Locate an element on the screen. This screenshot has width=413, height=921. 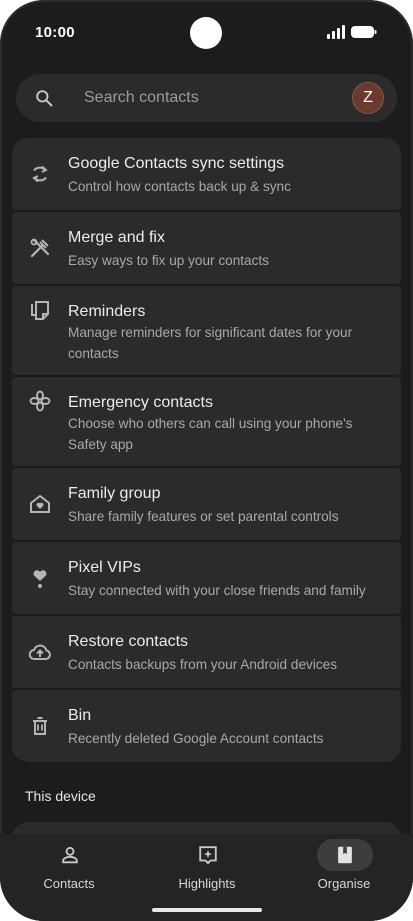
nav-label: Organise is located at coordinates (344, 883).